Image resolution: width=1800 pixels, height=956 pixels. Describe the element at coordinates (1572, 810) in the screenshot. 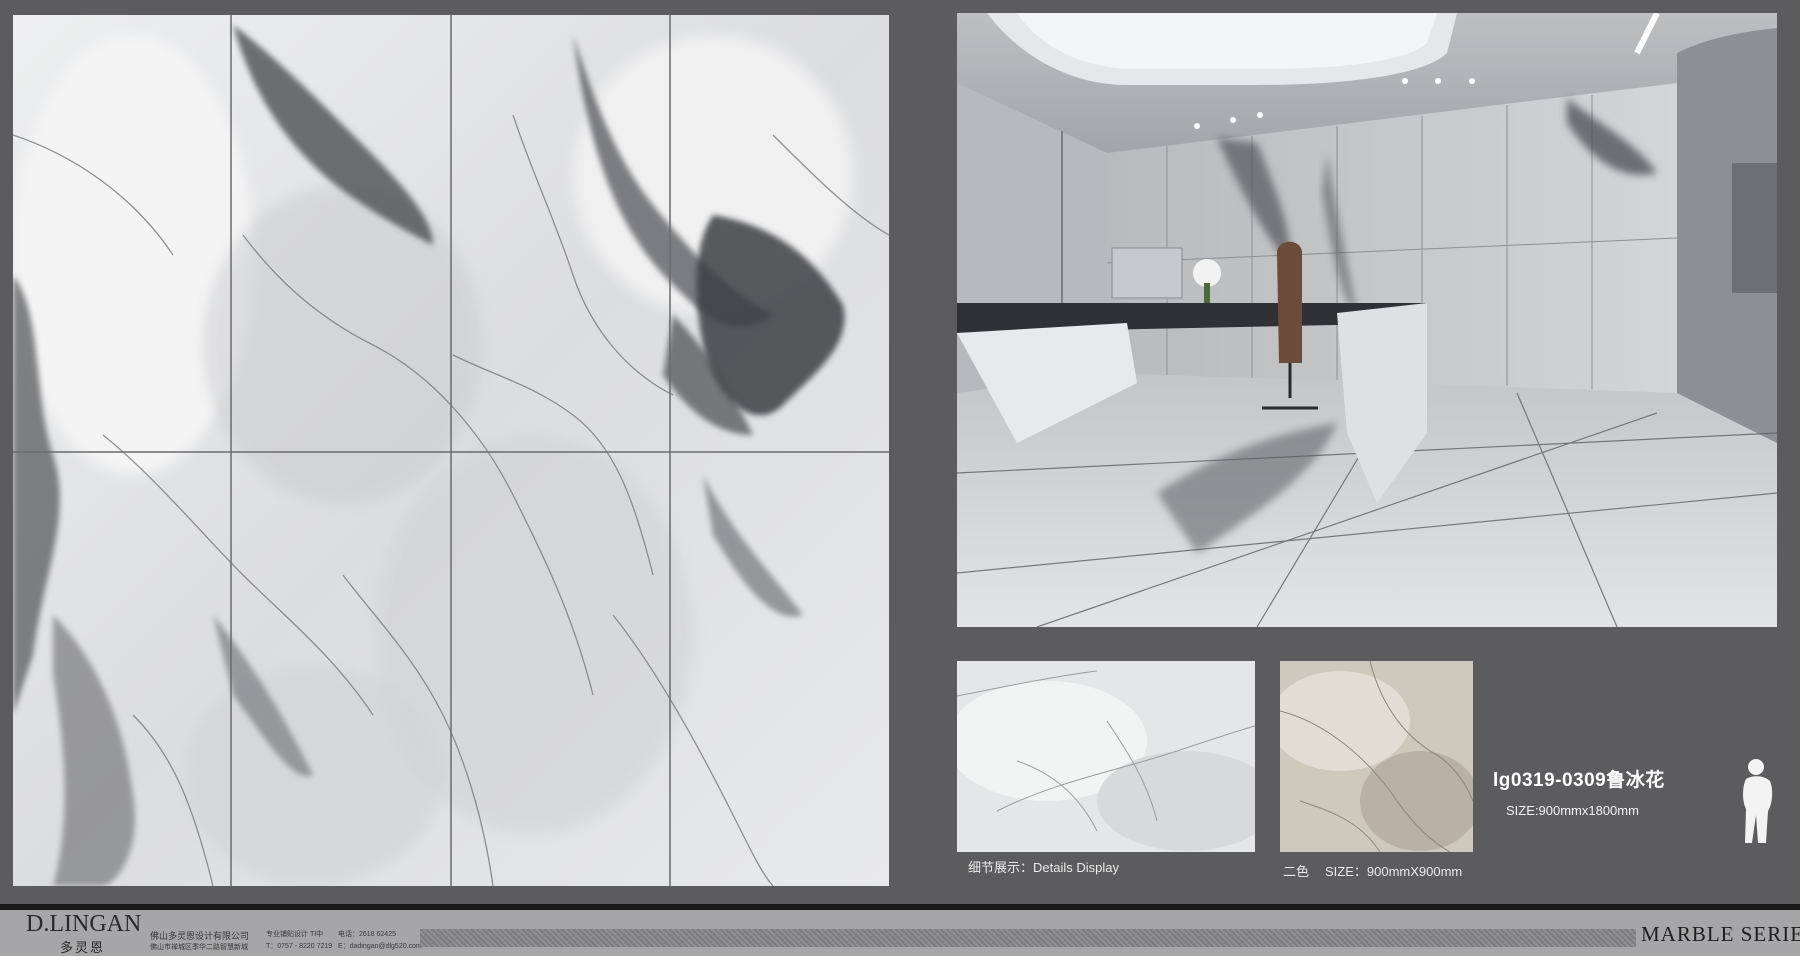

I see `product-size: SIZE:900mmx1800mm` at that location.